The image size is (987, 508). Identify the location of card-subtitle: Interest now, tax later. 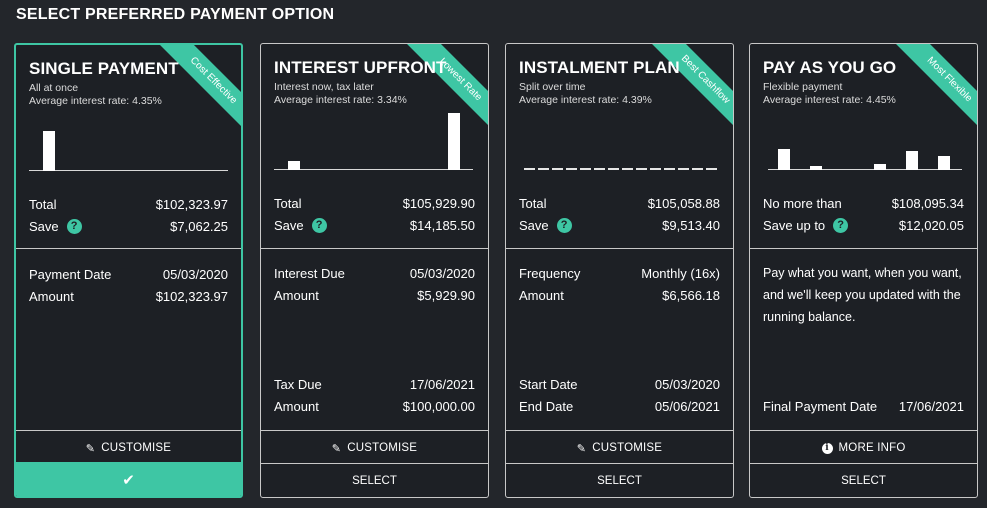
(324, 87).